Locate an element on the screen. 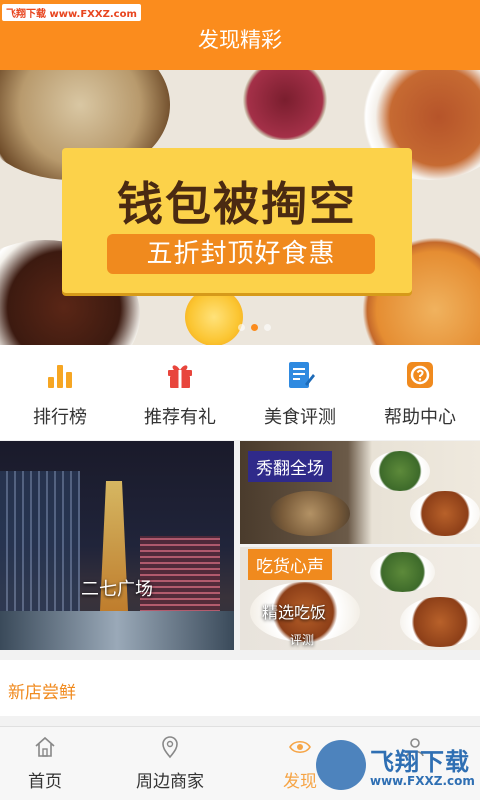 This screenshot has height=800, width=480. banner-headline: 钱包被掏空 is located at coordinates (237, 204).